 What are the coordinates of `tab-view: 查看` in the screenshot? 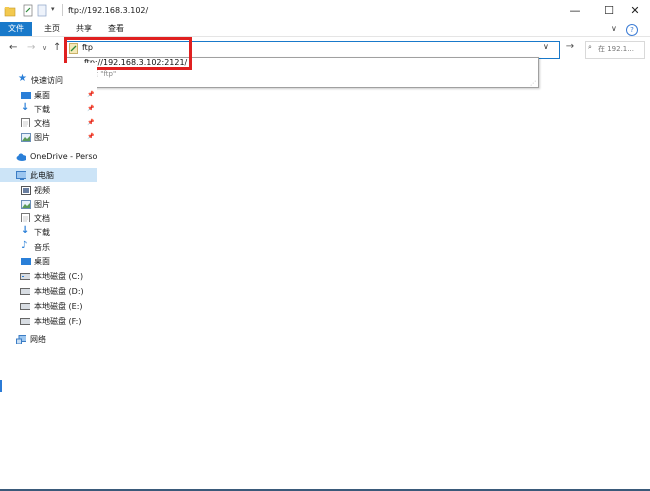 It's located at (116, 29).